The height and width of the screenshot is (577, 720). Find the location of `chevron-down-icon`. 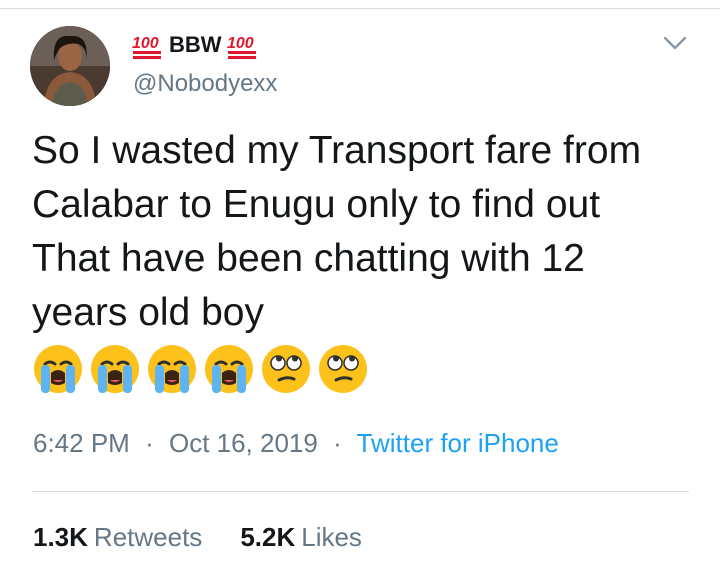

chevron-down-icon is located at coordinates (675, 43).